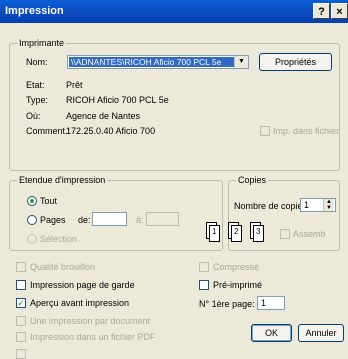 This screenshot has height=359, width=348. What do you see at coordinates (62, 180) in the screenshot?
I see `range-legend: Etendue d'impression` at bounding box center [62, 180].